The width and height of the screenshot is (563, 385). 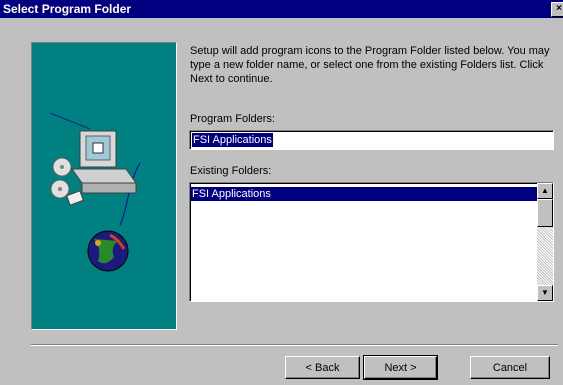 What do you see at coordinates (557, 9) in the screenshot?
I see `close-button: ×` at bounding box center [557, 9].